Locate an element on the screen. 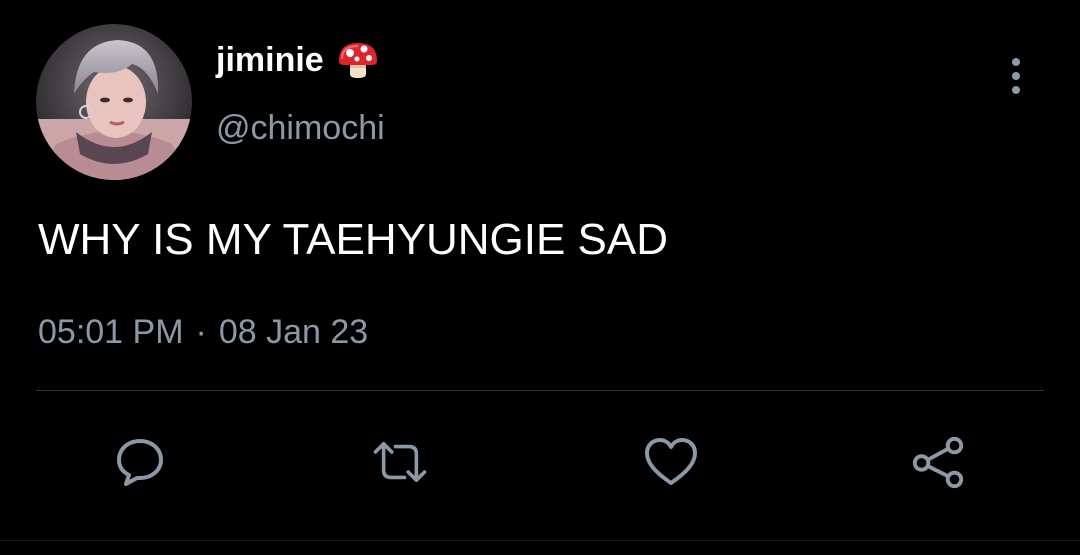 The width and height of the screenshot is (1080, 555). heart-icon is located at coordinates (671, 461).